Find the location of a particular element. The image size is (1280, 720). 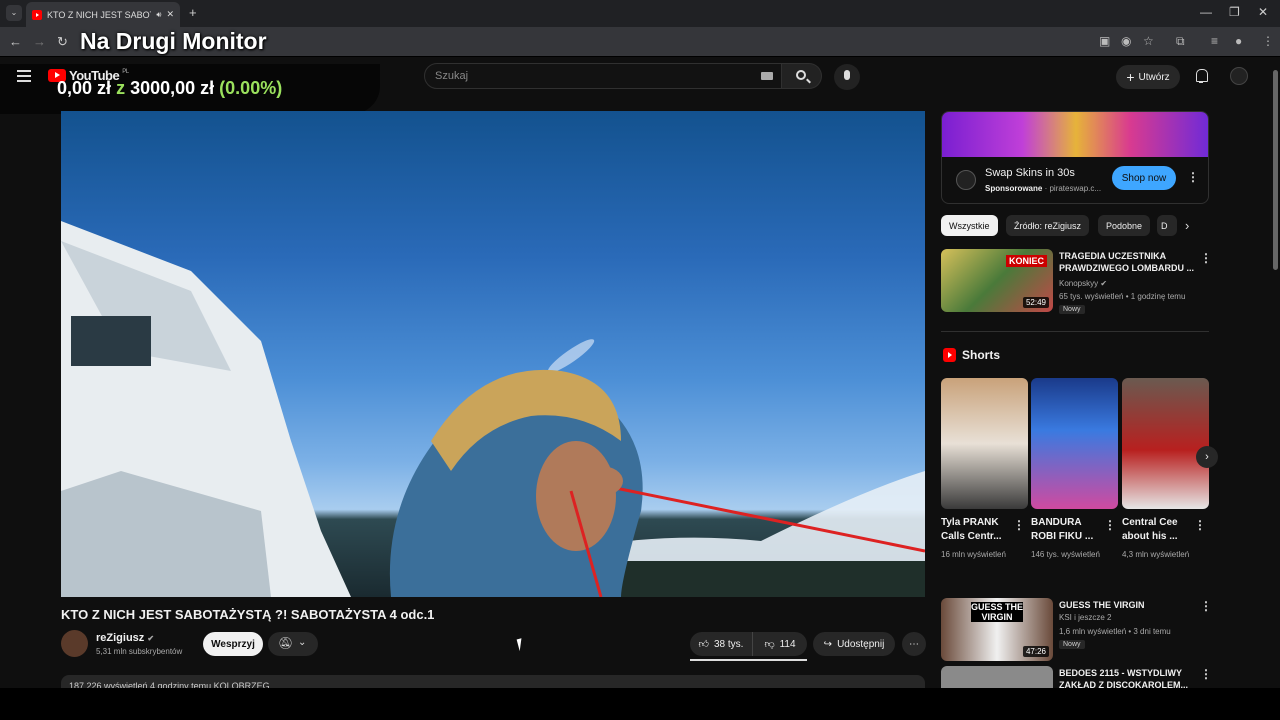

maximize-icon: ❐ is located at coordinates (1234, 12).